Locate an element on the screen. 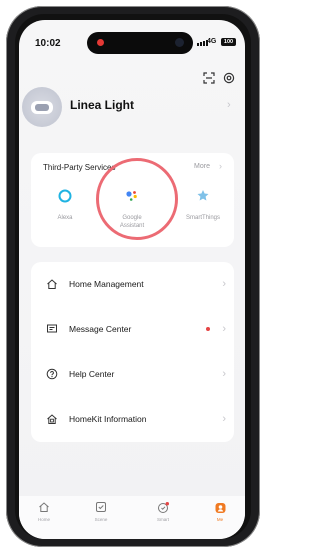 The image size is (320, 553). menu-item-label: Message Center is located at coordinates (100, 329).